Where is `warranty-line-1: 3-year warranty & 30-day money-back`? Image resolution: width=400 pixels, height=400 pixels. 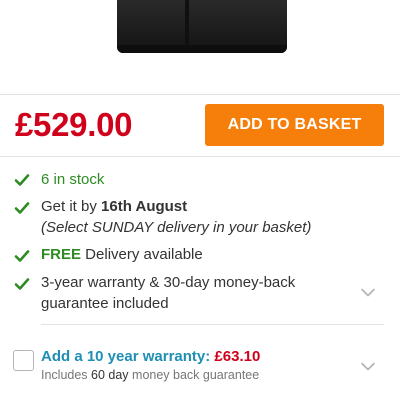
warranty-line-1: 3-year warranty & 30-day money-back is located at coordinates (168, 282).